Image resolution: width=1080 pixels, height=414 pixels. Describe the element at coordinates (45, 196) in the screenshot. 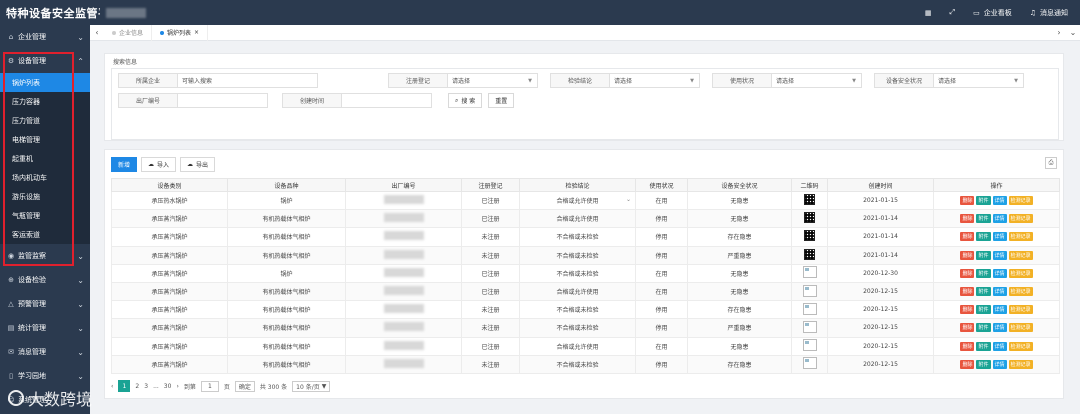

I see `sidebar-sub-amusement: 游乐设施` at that location.